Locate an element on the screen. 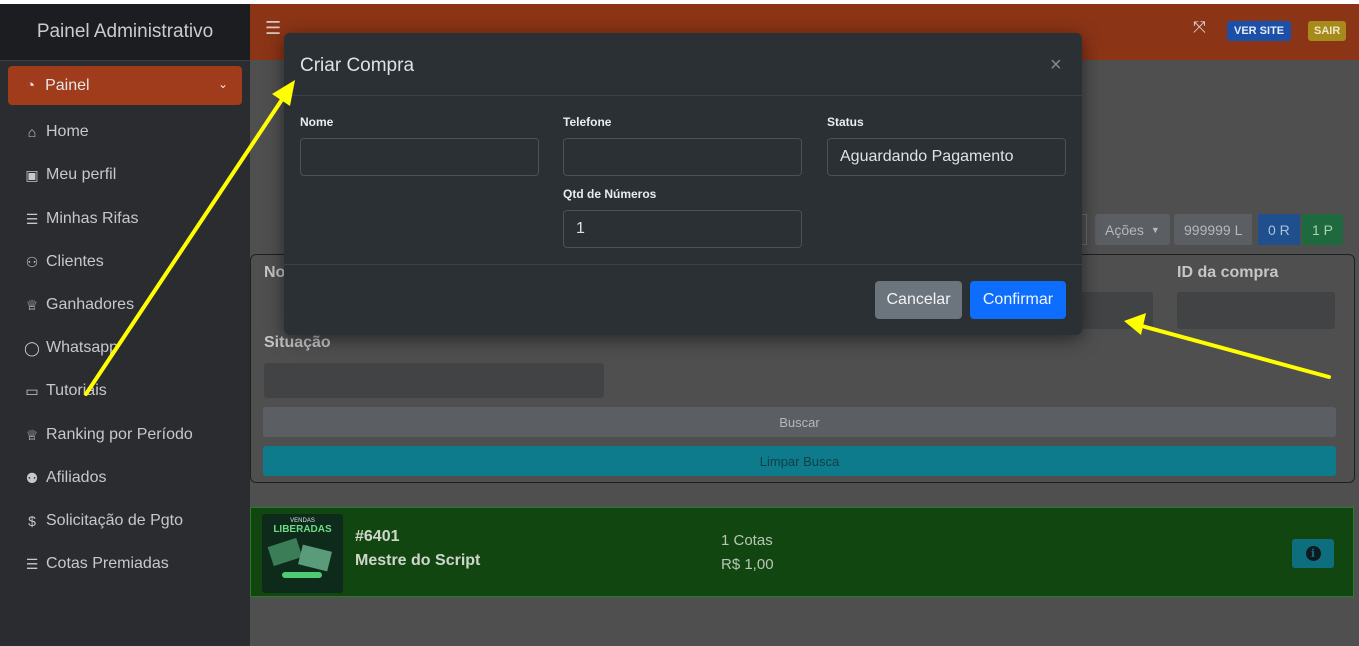 The image size is (1359, 646). sidebar-item-ranking: ♕ Ranking por Período is located at coordinates (108, 435).